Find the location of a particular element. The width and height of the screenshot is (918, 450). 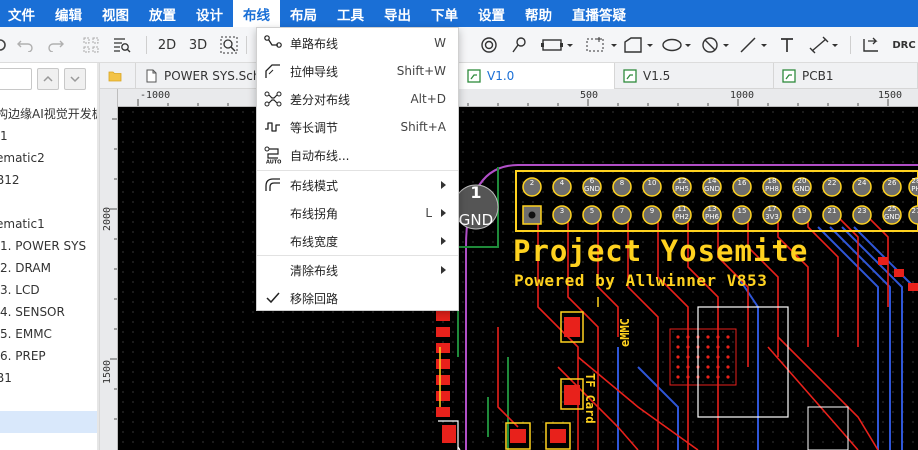

view-2d-button: 2D is located at coordinates (167, 45).